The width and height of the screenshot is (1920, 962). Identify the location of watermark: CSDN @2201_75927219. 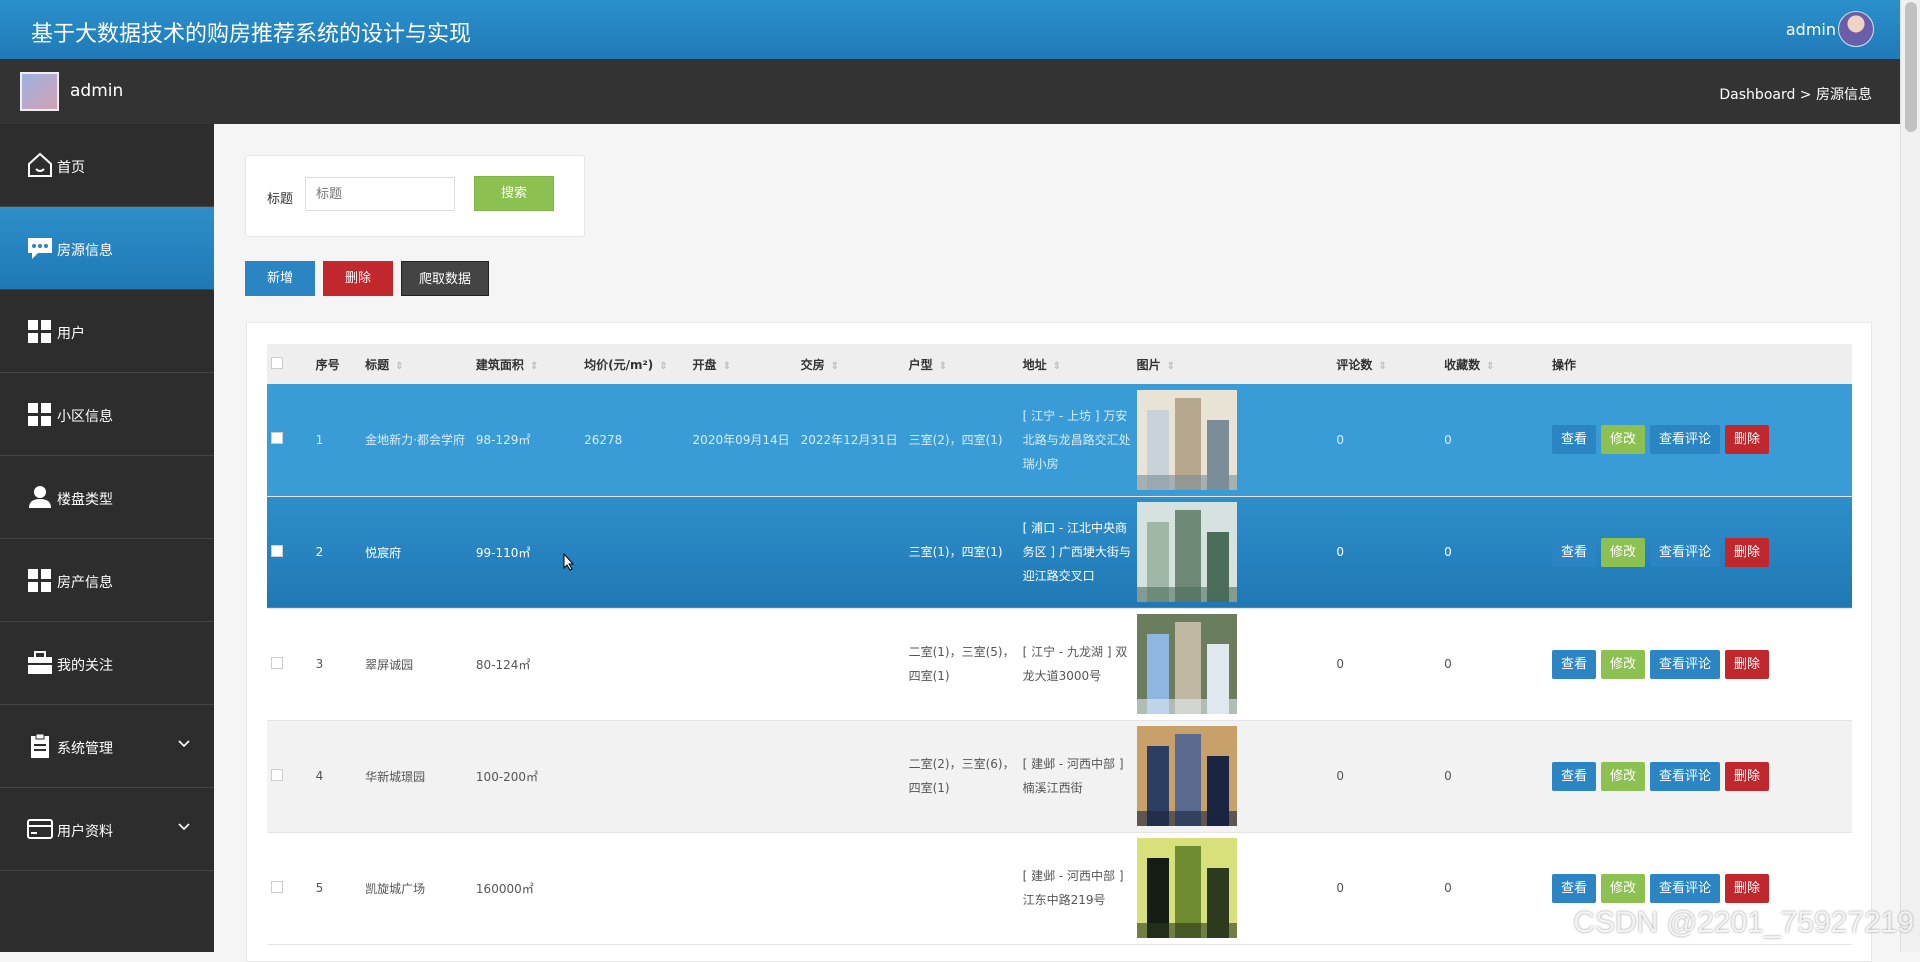
(1743, 923).